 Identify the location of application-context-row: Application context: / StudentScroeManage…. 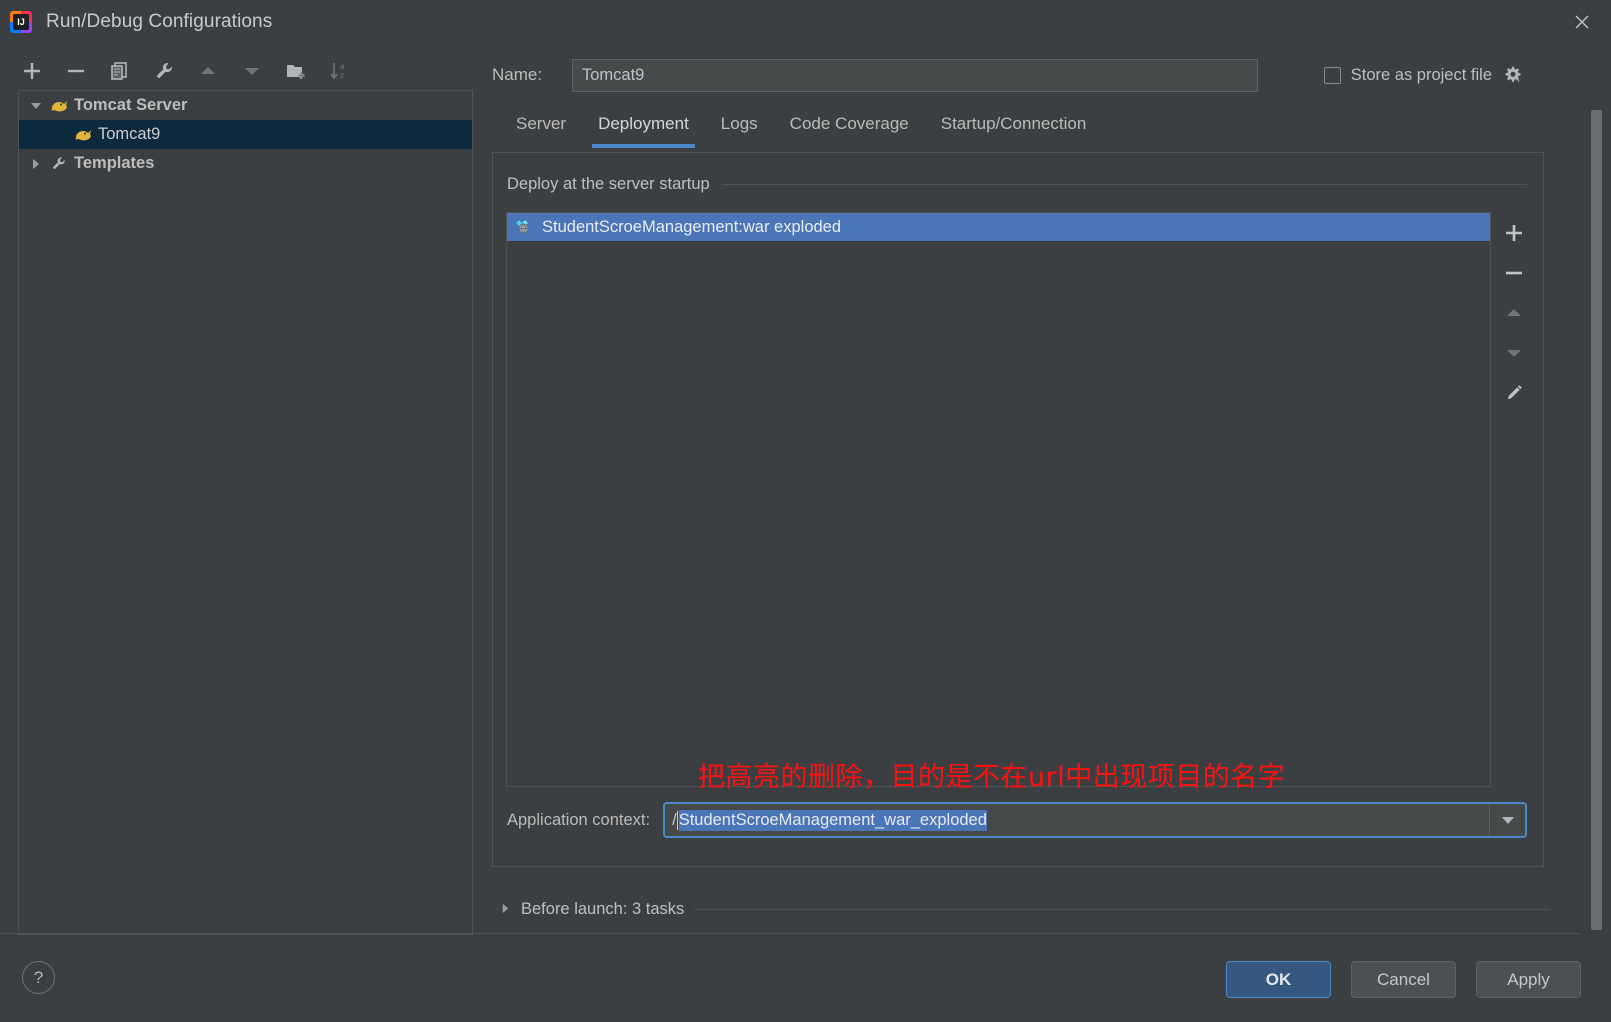
(1017, 820).